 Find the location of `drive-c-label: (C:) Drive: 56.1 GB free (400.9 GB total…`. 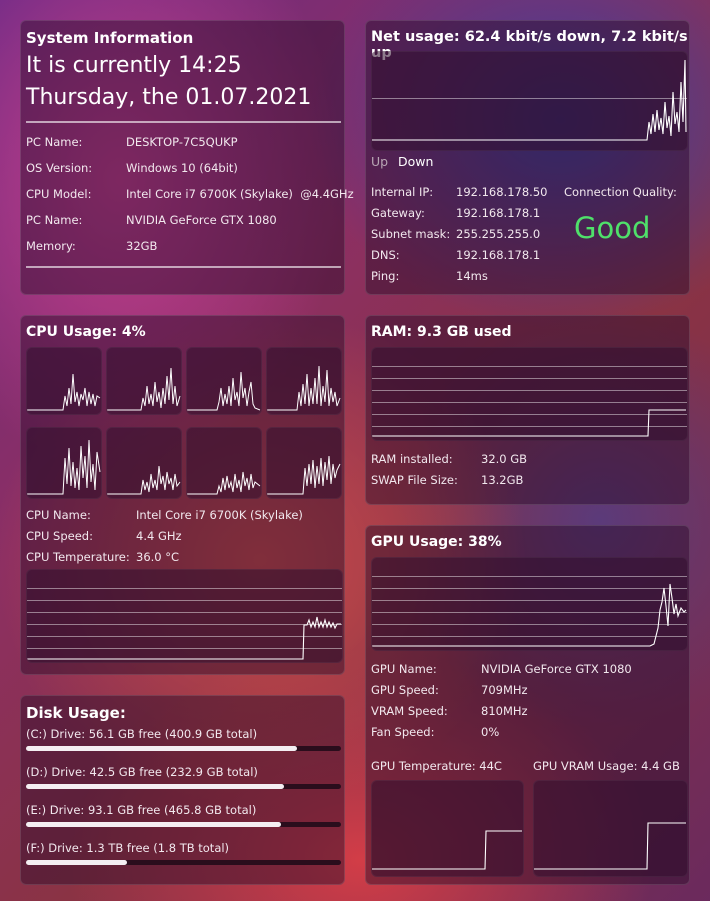

drive-c-label: (C:) Drive: 56.1 GB free (400.9 GB total… is located at coordinates (142, 734).